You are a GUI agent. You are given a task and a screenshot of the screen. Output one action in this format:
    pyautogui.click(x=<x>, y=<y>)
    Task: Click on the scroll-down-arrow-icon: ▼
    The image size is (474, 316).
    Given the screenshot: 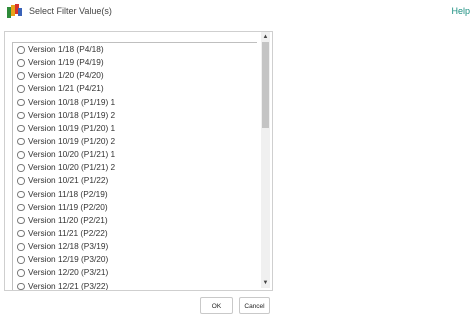 What is the action you would take?
    pyautogui.click(x=265, y=283)
    